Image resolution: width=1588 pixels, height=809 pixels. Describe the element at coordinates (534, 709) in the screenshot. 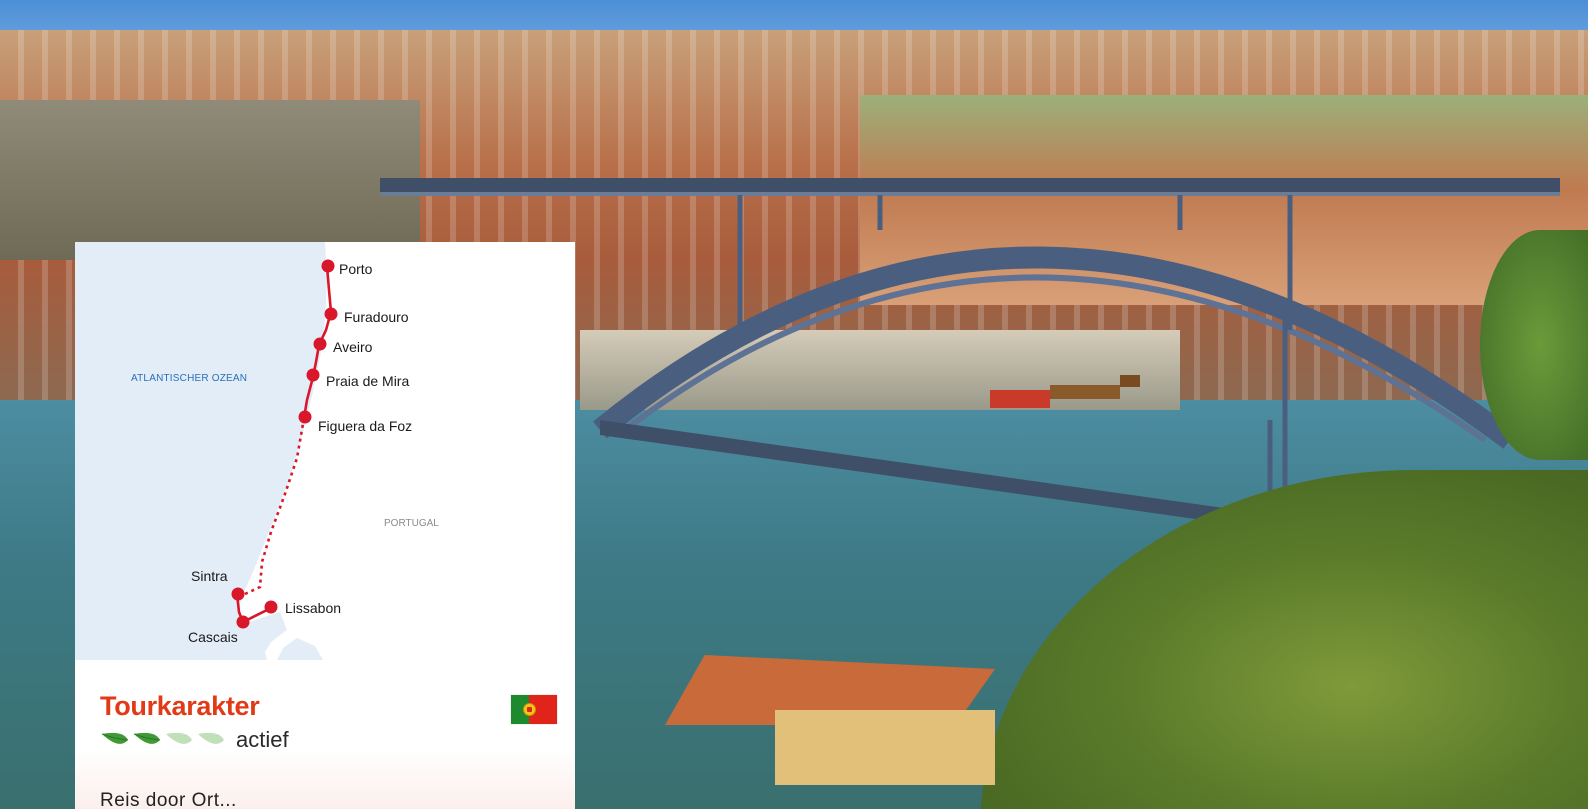

I see `portugal-flag-icon` at that location.